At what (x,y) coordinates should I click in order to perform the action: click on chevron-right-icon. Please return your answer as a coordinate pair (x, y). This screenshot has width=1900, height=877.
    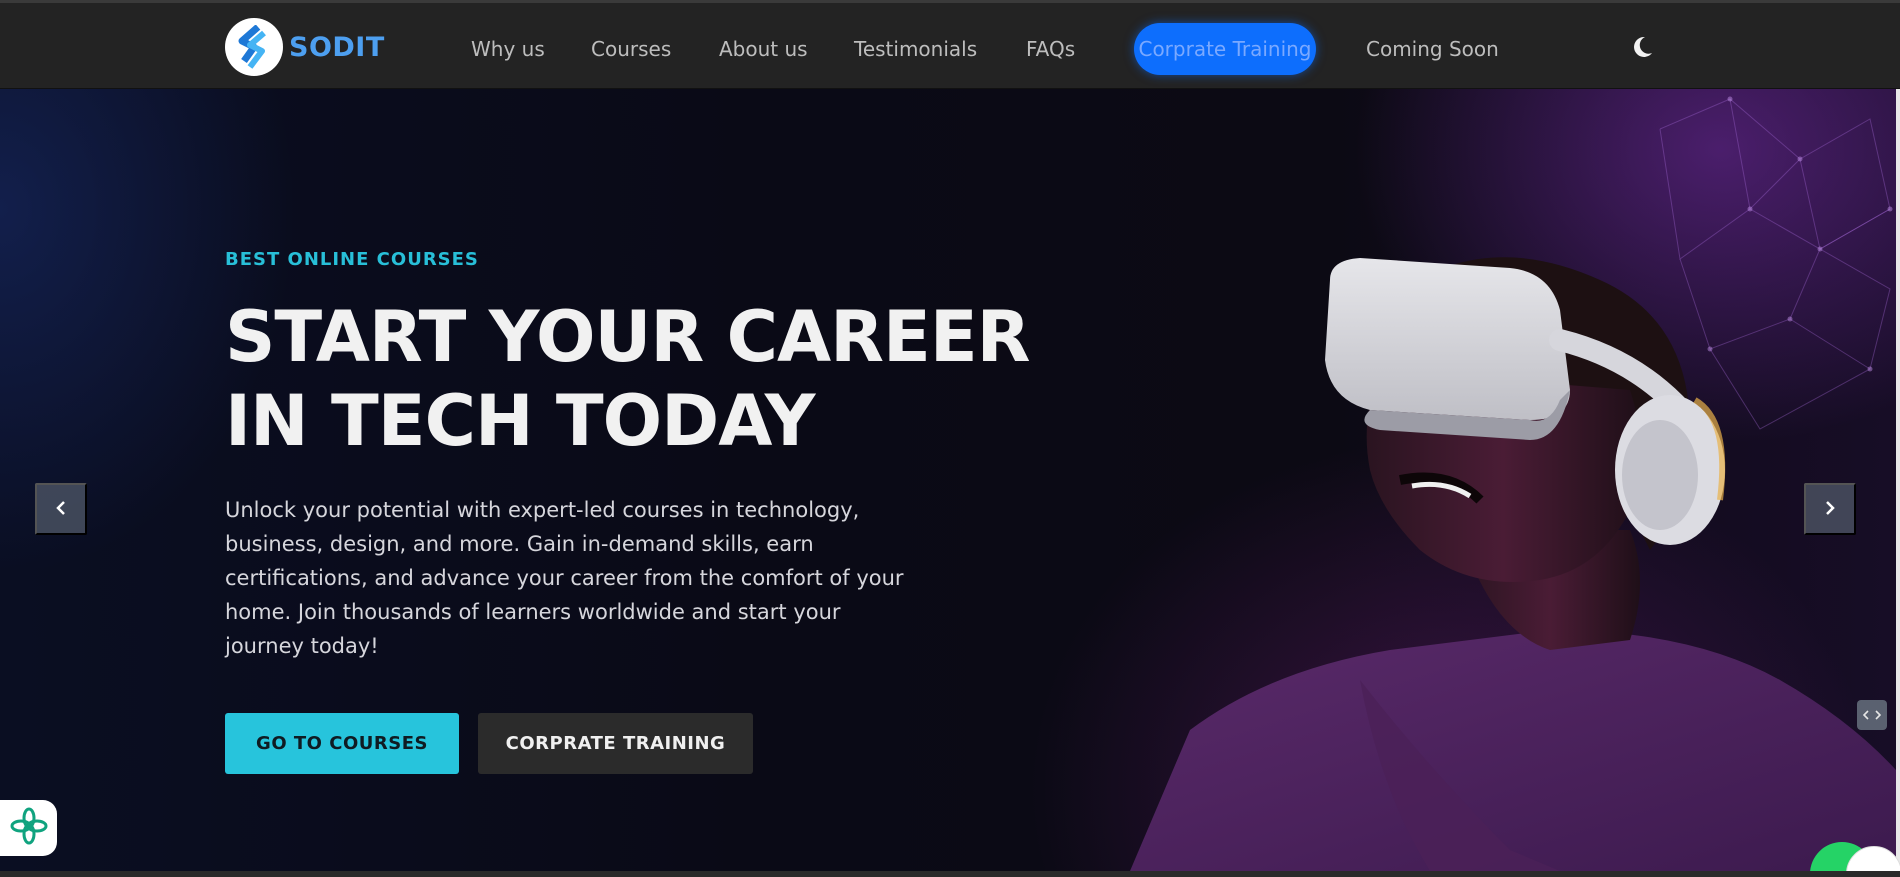
    Looking at the image, I should click on (1830, 509).